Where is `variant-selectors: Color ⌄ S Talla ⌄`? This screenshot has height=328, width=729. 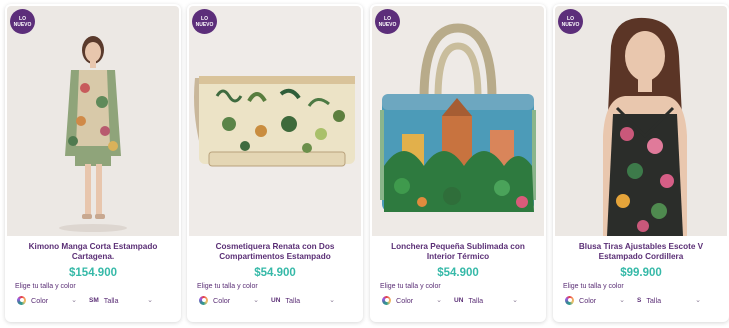 variant-selectors: Color ⌄ S Talla ⌄ is located at coordinates (643, 301).